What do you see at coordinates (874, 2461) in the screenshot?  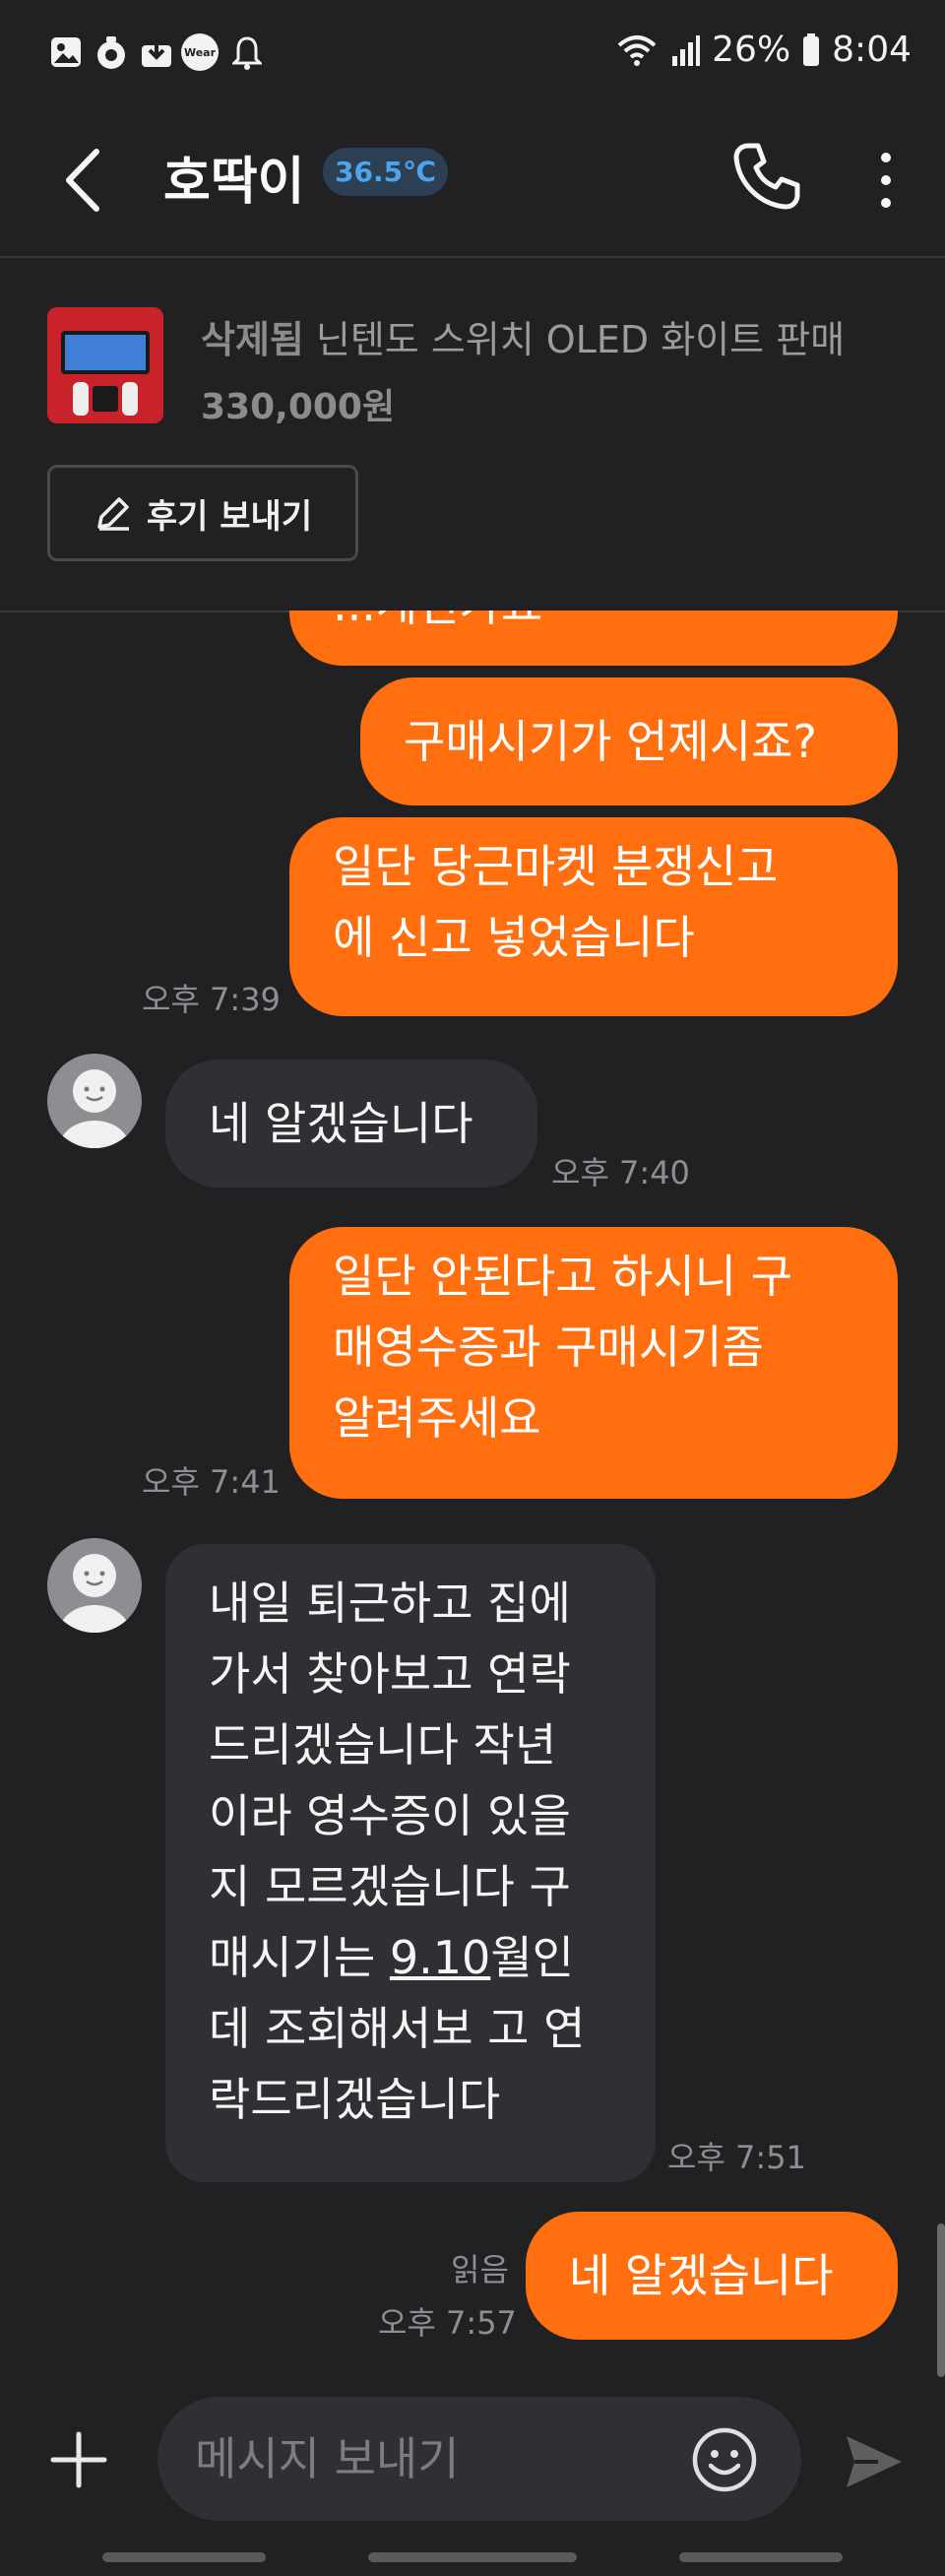 I see `send-icon` at bounding box center [874, 2461].